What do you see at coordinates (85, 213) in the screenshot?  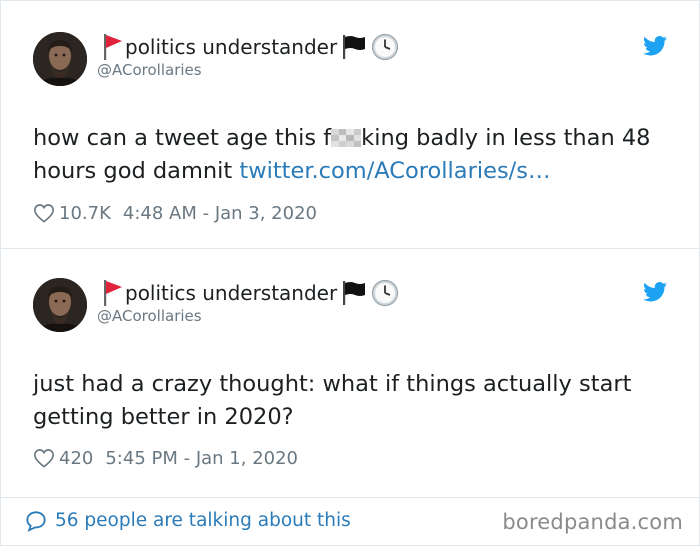 I see `like-count: 10.7K` at bounding box center [85, 213].